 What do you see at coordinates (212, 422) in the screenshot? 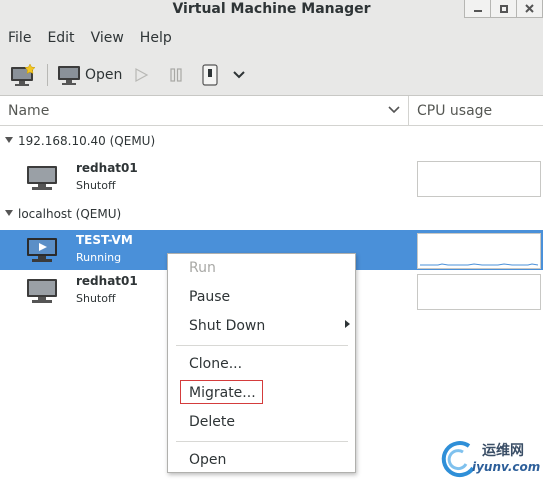
I see `menu-item-delete: Delete` at bounding box center [212, 422].